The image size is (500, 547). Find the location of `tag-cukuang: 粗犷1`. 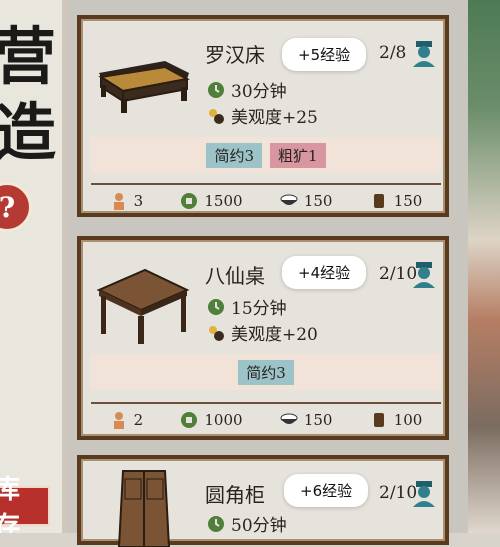

tag-cukuang: 粗犷1 is located at coordinates (298, 155).